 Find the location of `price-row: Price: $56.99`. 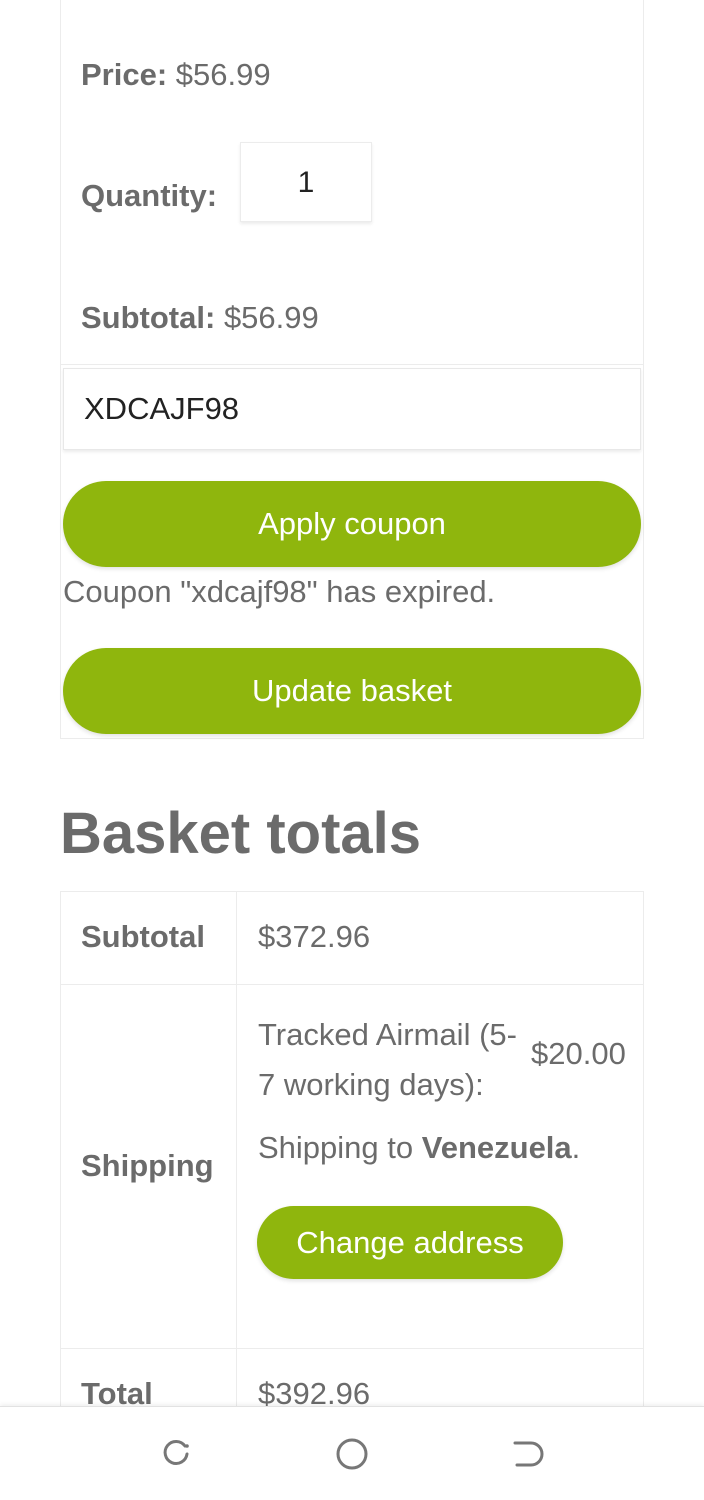

price-row: Price: $56.99 is located at coordinates (176, 75).